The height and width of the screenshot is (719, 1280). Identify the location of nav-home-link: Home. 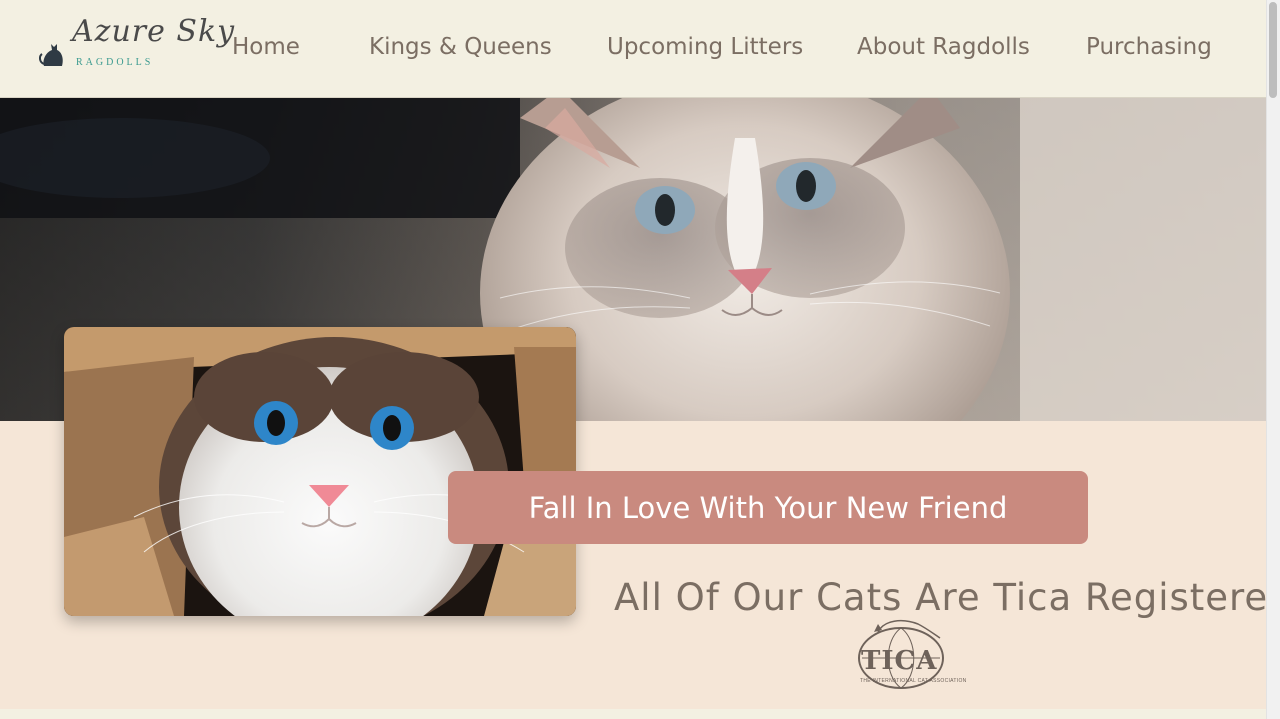
(266, 47).